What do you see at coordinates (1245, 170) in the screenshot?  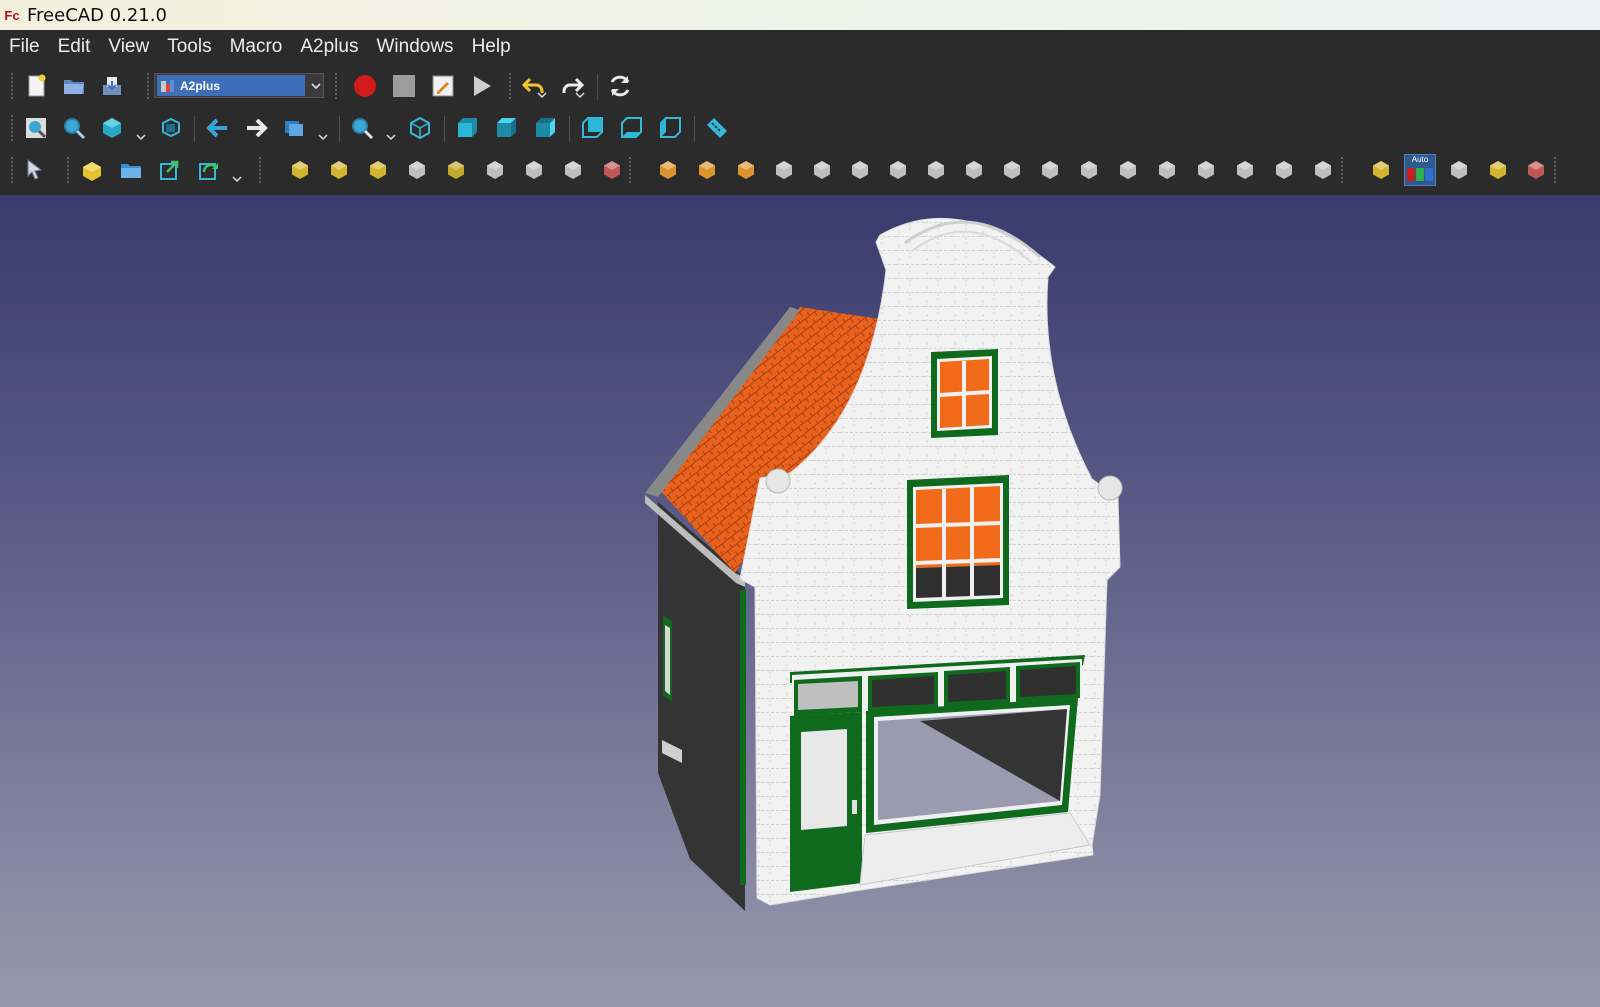 I see `surface-icon` at bounding box center [1245, 170].